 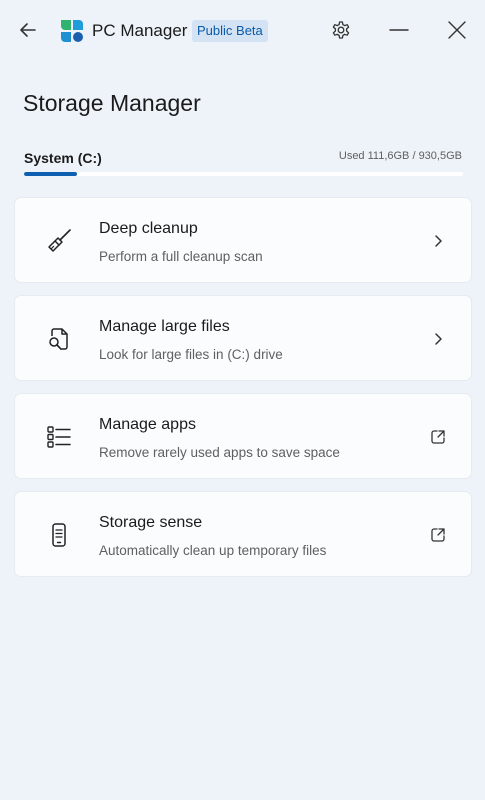 I want to click on card-title: Deep cleanup, so click(x=148, y=228).